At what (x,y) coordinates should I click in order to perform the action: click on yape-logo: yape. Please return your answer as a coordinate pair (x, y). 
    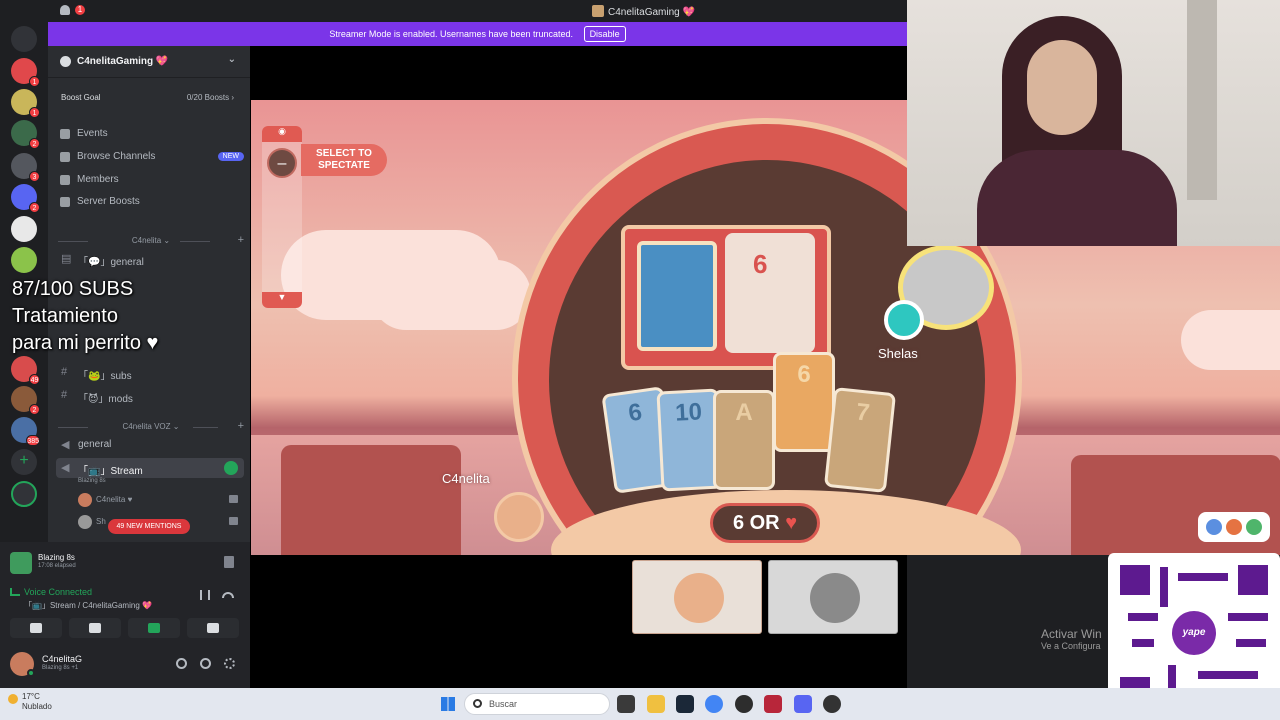
    Looking at the image, I should click on (1194, 633).